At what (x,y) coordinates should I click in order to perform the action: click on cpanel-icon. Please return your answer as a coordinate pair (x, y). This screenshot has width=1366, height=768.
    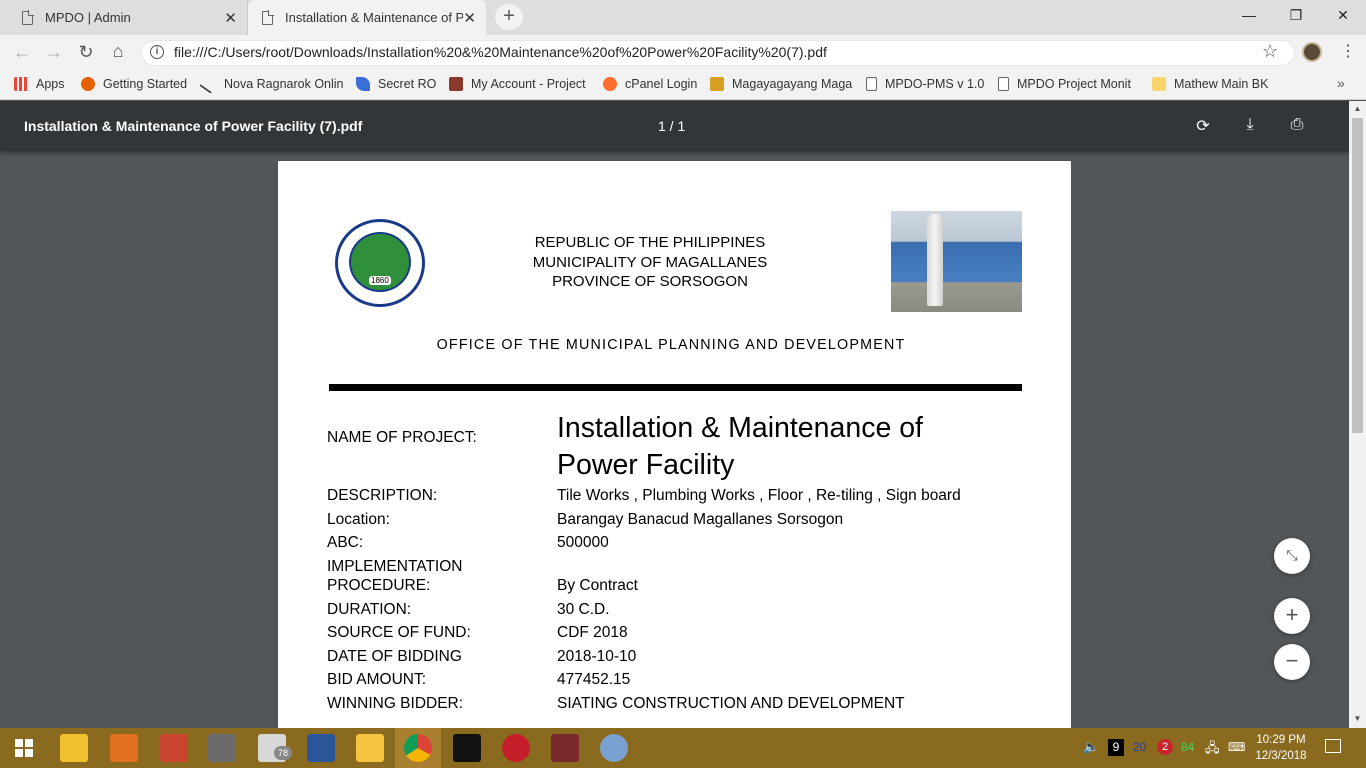
    Looking at the image, I should click on (610, 84).